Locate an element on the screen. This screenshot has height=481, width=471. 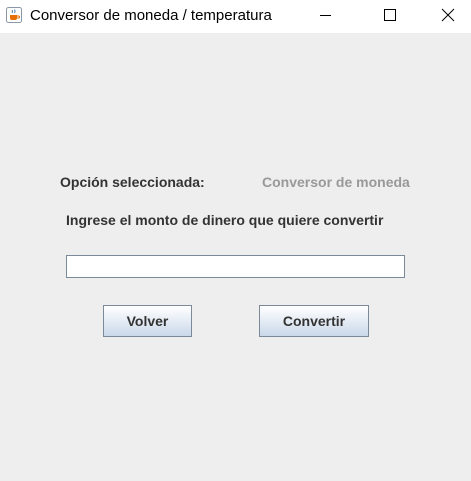
window-title: Conversor de moneda / temperatura is located at coordinates (151, 15).